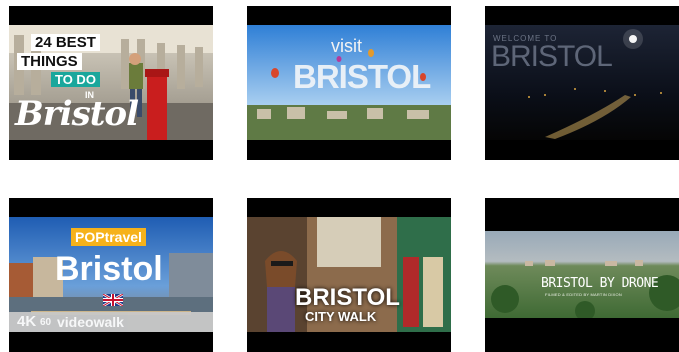  I want to click on video-thumbnail-4: POPtravel Bristol 4K 60 videowalk, so click(111, 275).